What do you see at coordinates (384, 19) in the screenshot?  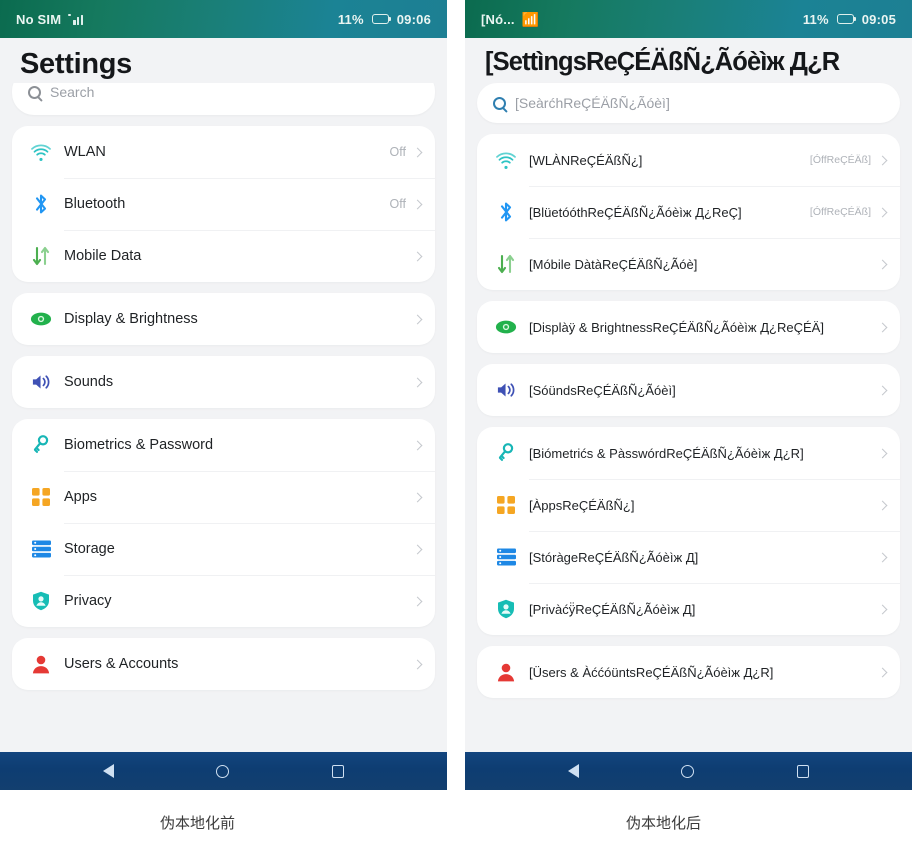 I see `status-bar-right: 11% 09:06` at bounding box center [384, 19].